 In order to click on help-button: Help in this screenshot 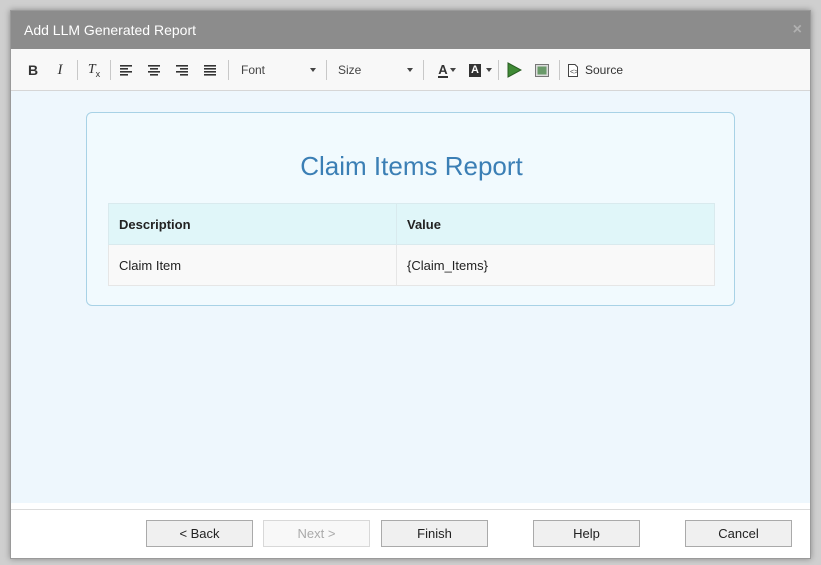, I will do `click(586, 533)`.